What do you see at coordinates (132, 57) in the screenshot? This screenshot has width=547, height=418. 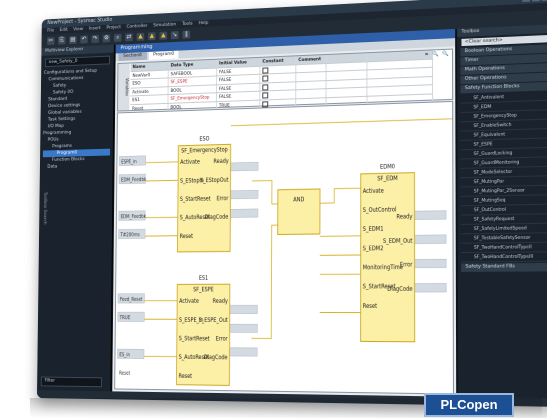 I see `tab-section0: Section0` at bounding box center [132, 57].